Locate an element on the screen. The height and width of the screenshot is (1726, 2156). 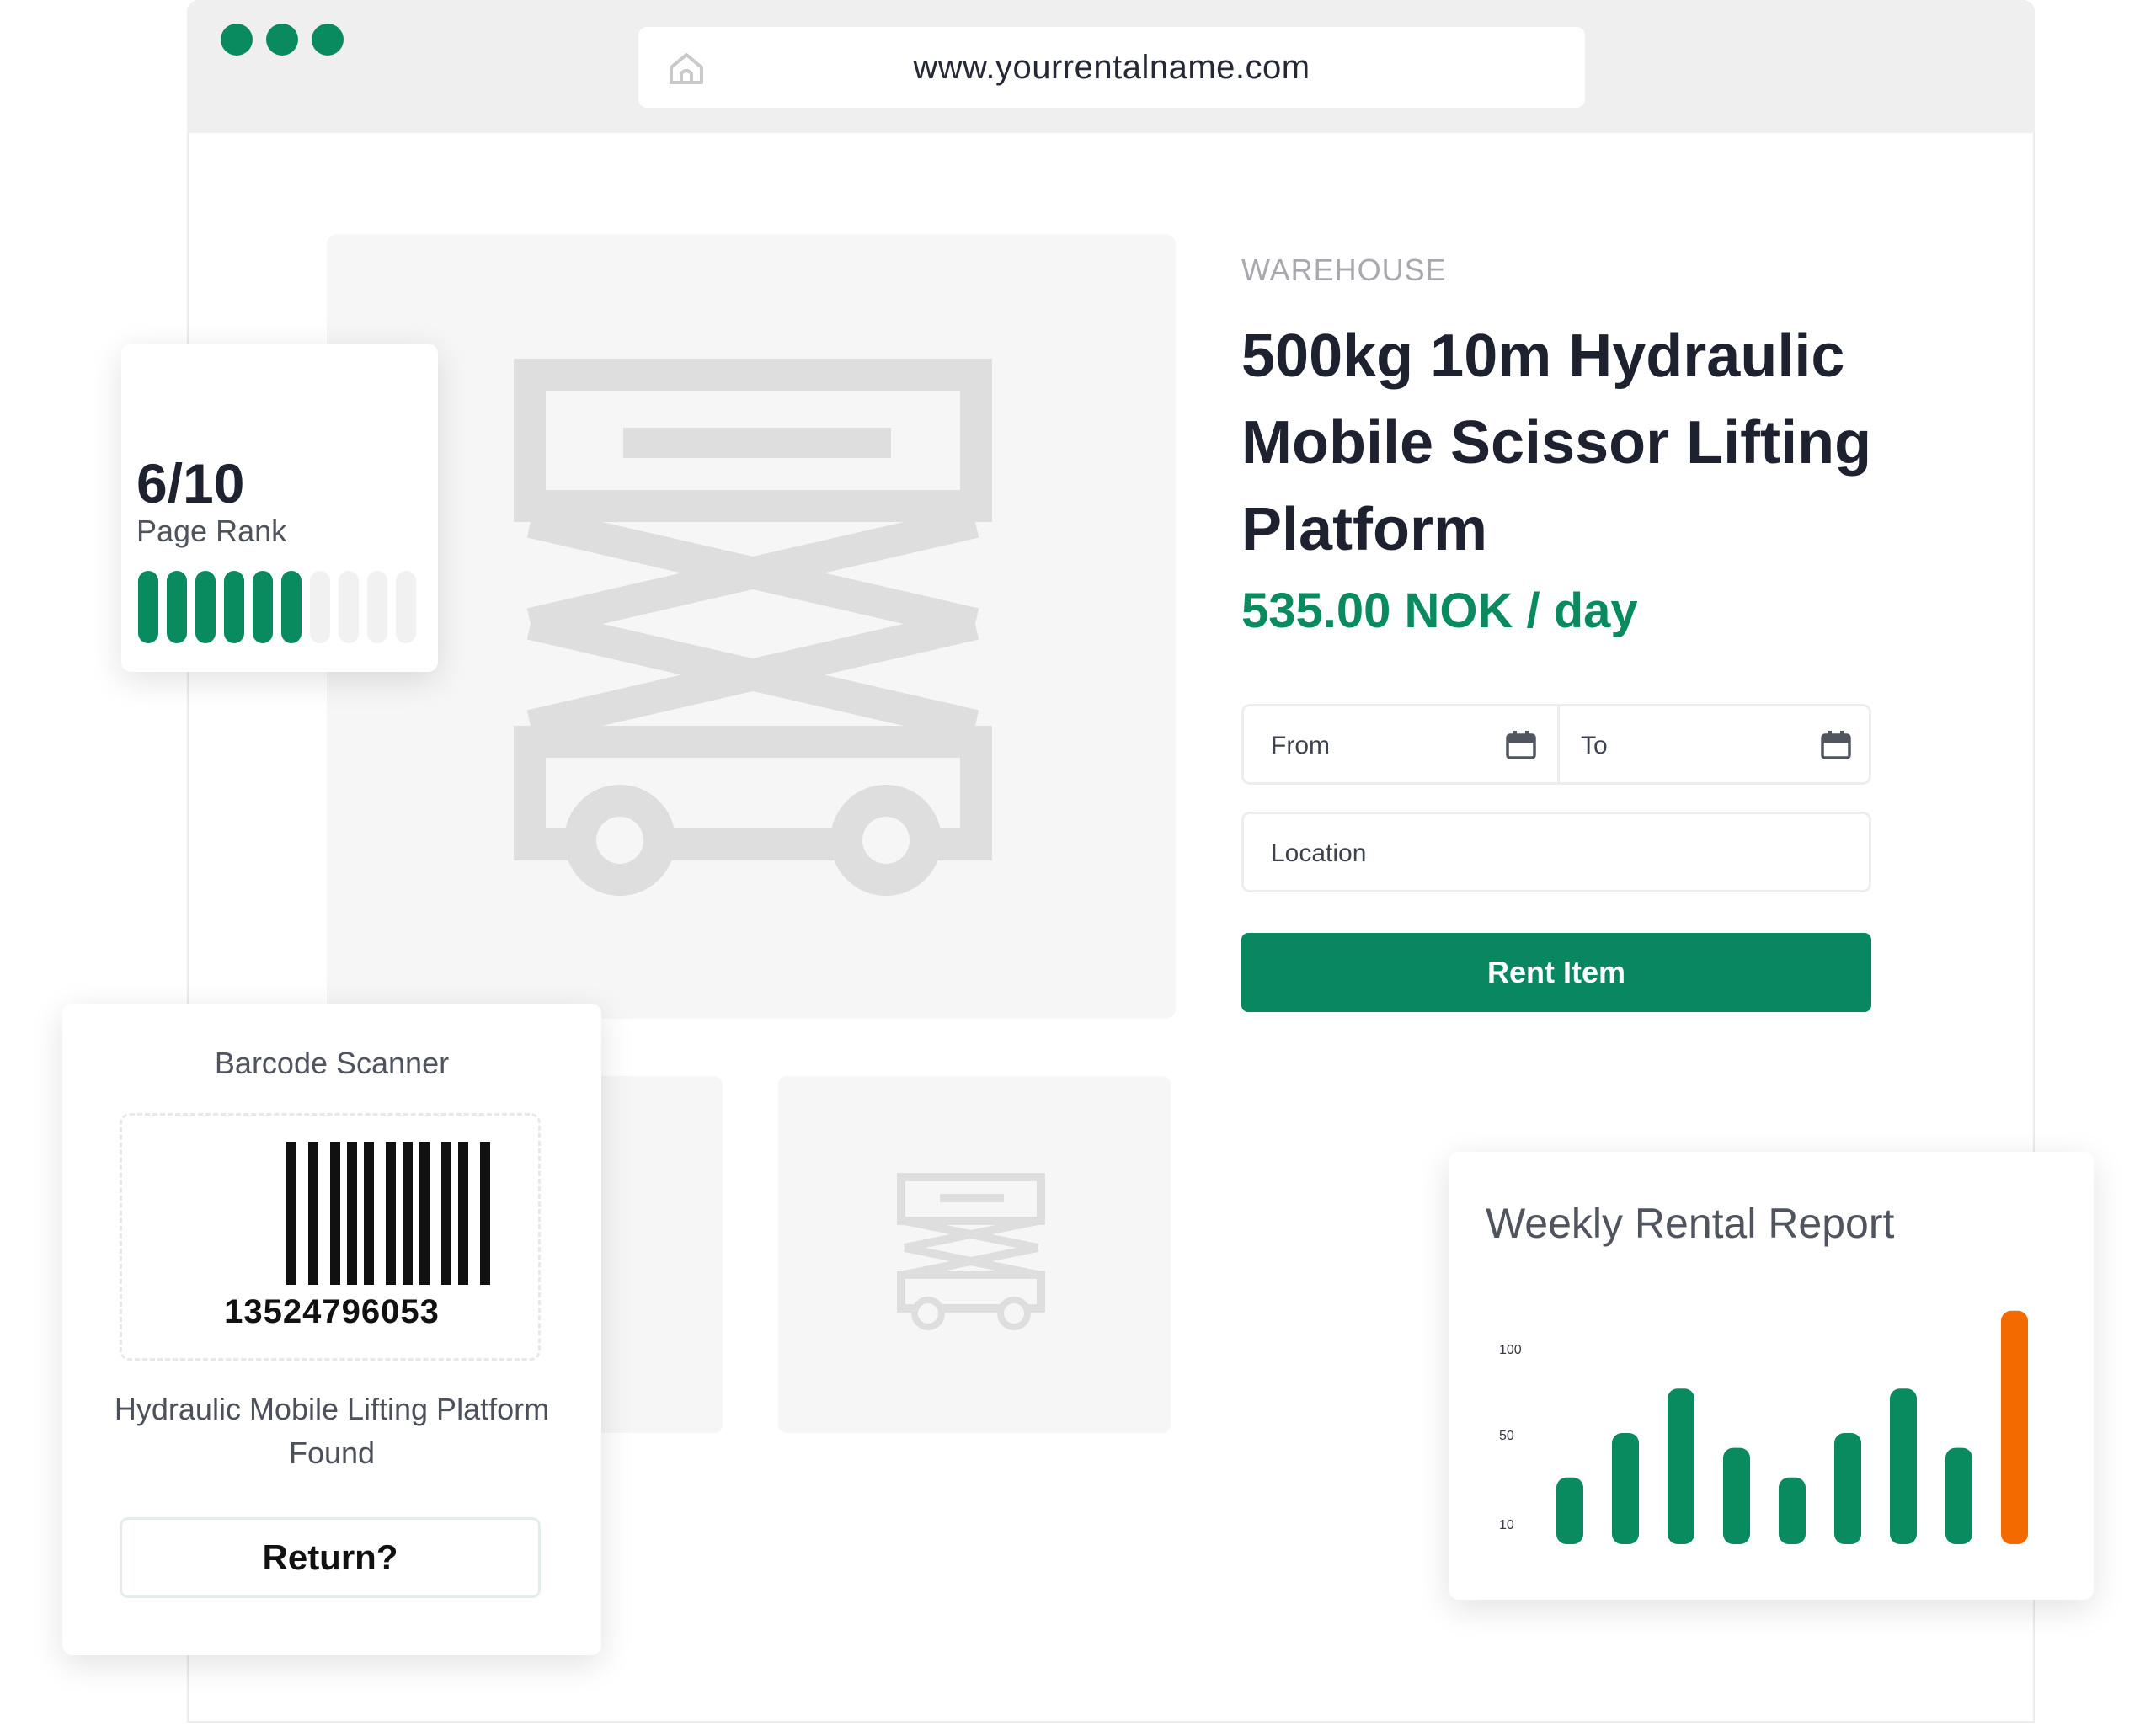
window-dot-maximize is located at coordinates (328, 40).